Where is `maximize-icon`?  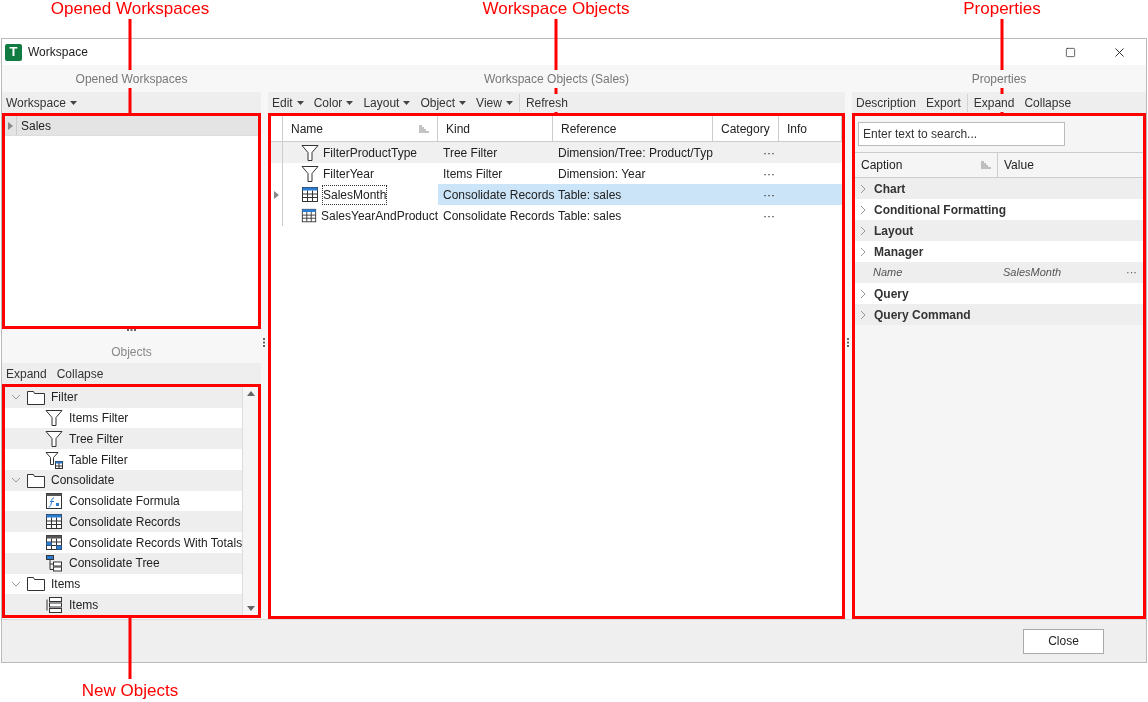
maximize-icon is located at coordinates (1070, 52).